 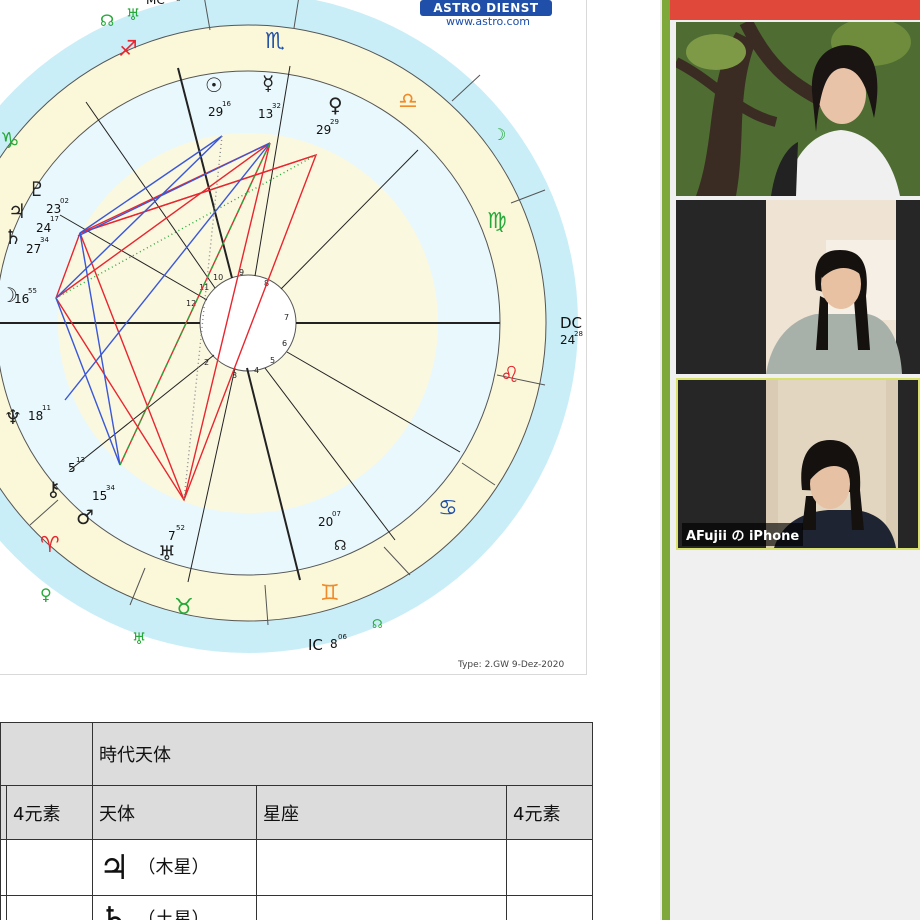 I want to click on chiron-degree: 5, so click(x=72, y=468).